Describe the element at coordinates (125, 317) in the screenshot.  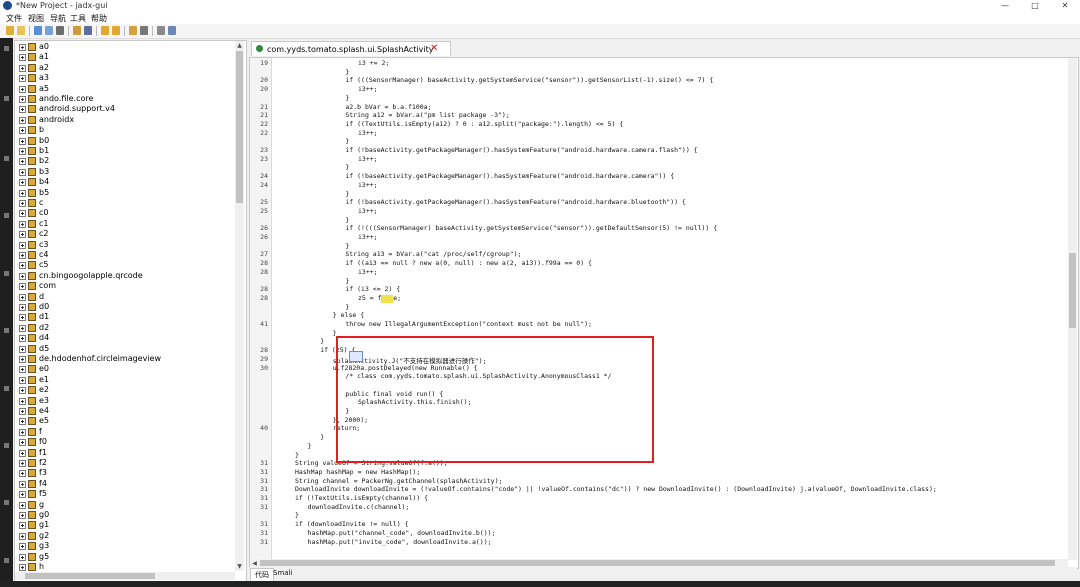
I see `tree-item: d1` at that location.